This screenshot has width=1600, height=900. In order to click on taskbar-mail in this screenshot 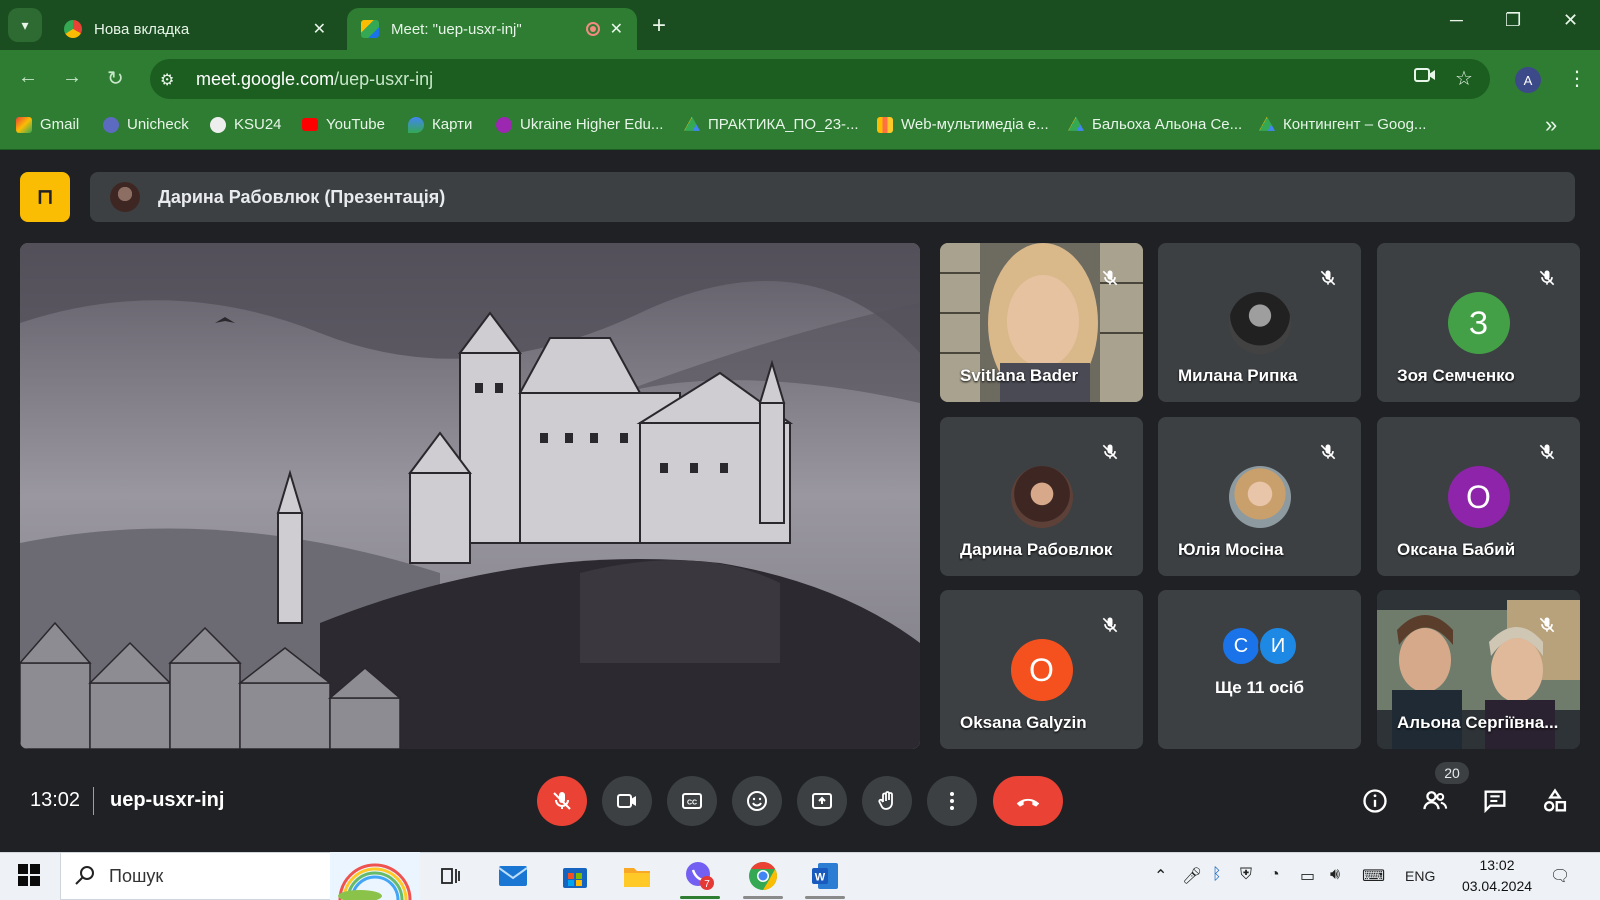, I will do `click(513, 876)`.